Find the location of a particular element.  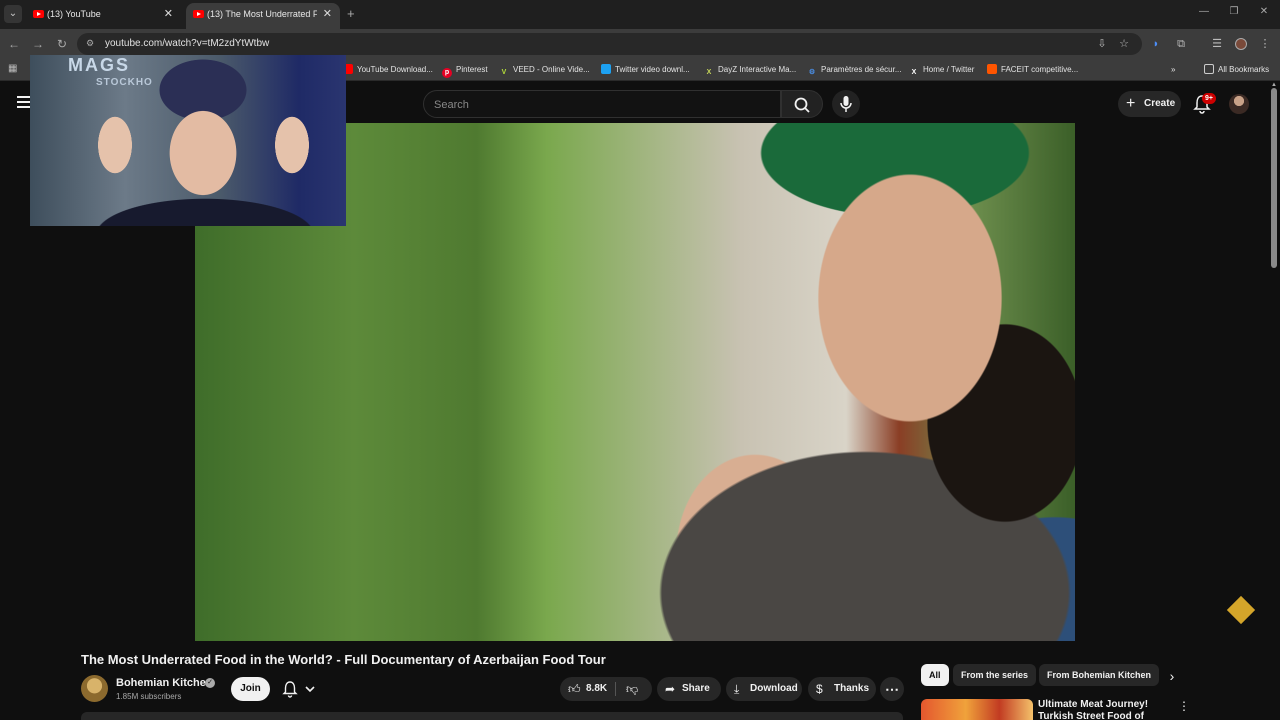

profile-avatar is located at coordinates (1241, 44).